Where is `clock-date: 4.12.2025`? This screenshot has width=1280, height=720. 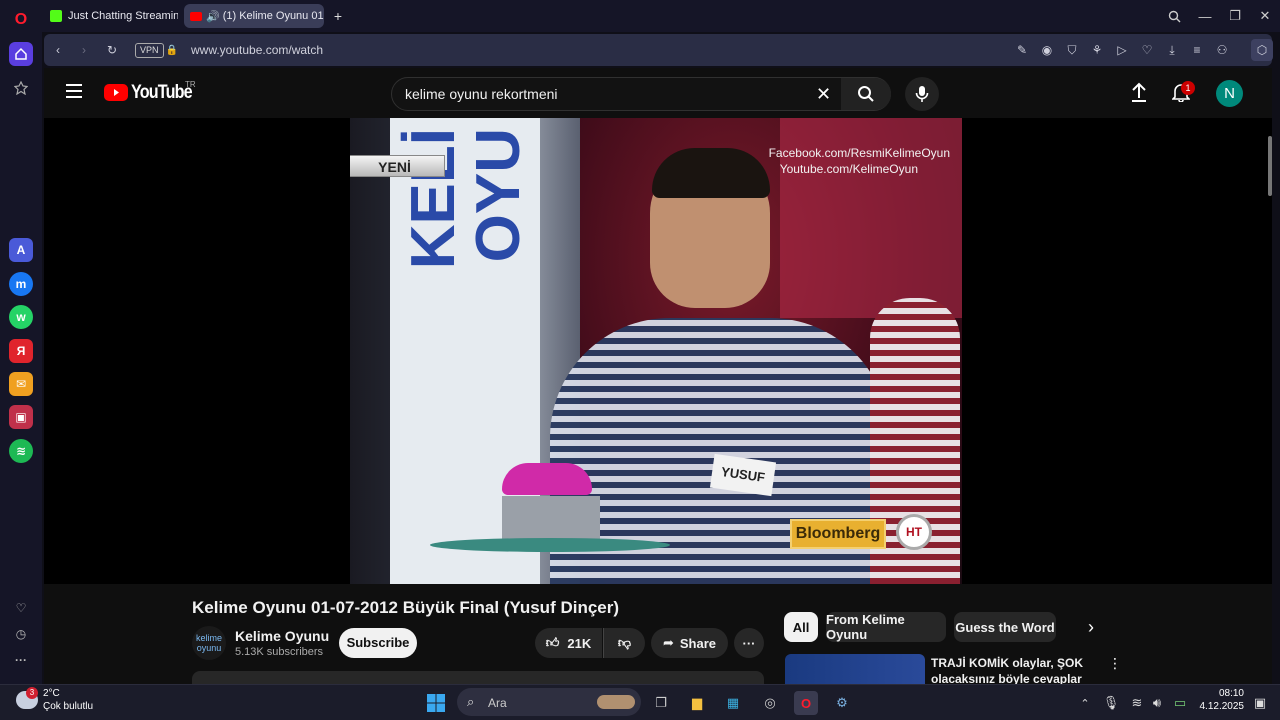
clock-date: 4.12.2025 is located at coordinates (1220, 706).